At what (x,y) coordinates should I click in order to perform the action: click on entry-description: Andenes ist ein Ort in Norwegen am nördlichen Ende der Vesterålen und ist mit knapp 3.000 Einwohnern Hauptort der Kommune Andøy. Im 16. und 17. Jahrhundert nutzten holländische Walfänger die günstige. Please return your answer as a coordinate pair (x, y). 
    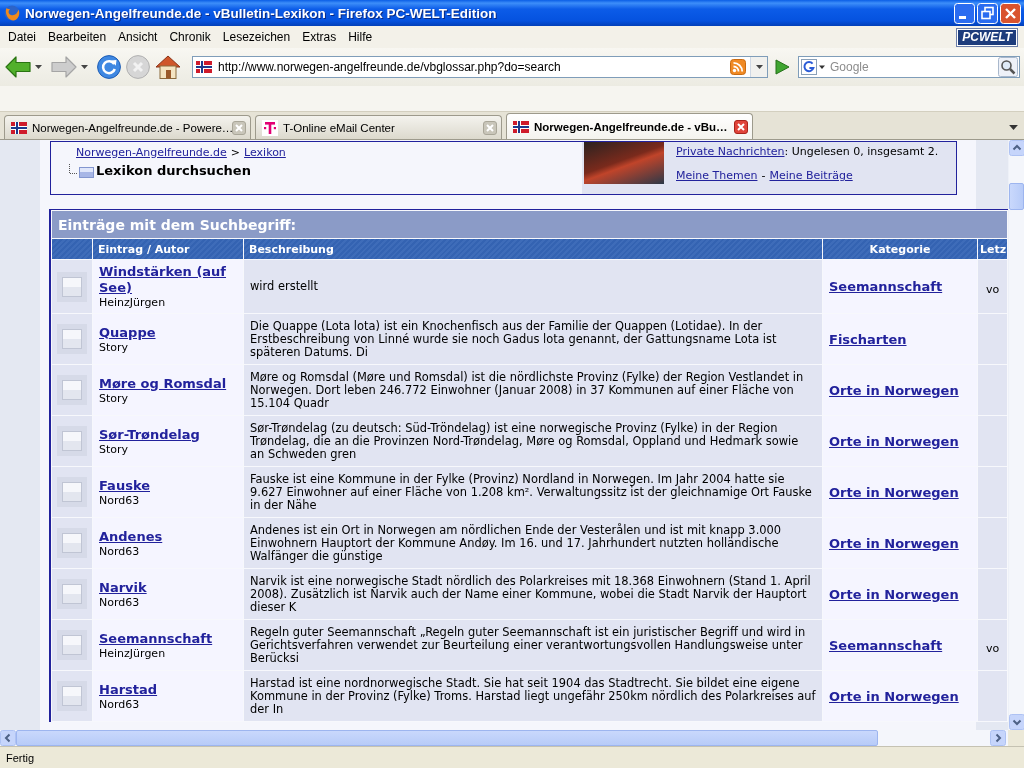
    Looking at the image, I should click on (533, 543).